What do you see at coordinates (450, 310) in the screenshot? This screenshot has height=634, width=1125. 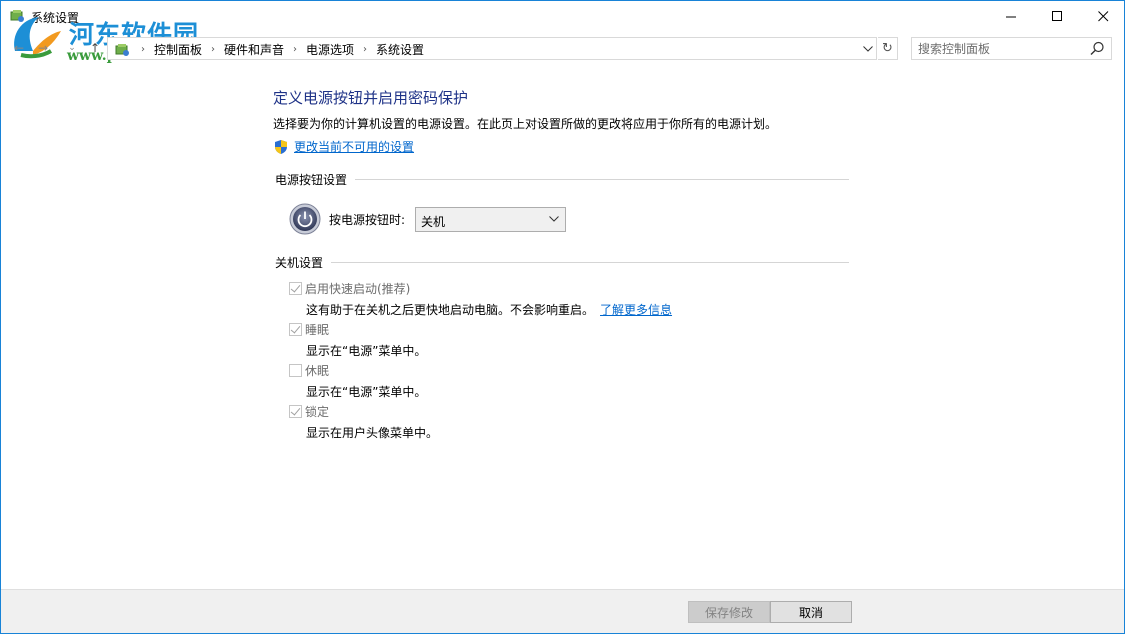 I see `fast-startup-description: 这有助于在关机之后更快地启动电脑。不会影响重启。` at bounding box center [450, 310].